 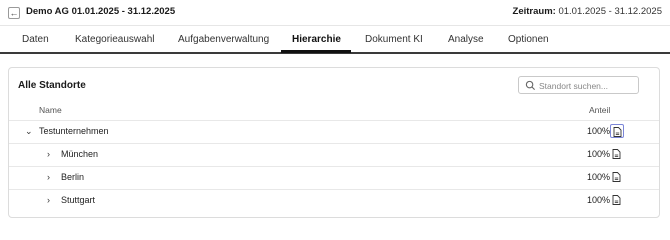 I want to click on active-tab-indicator, so click(x=316, y=51).